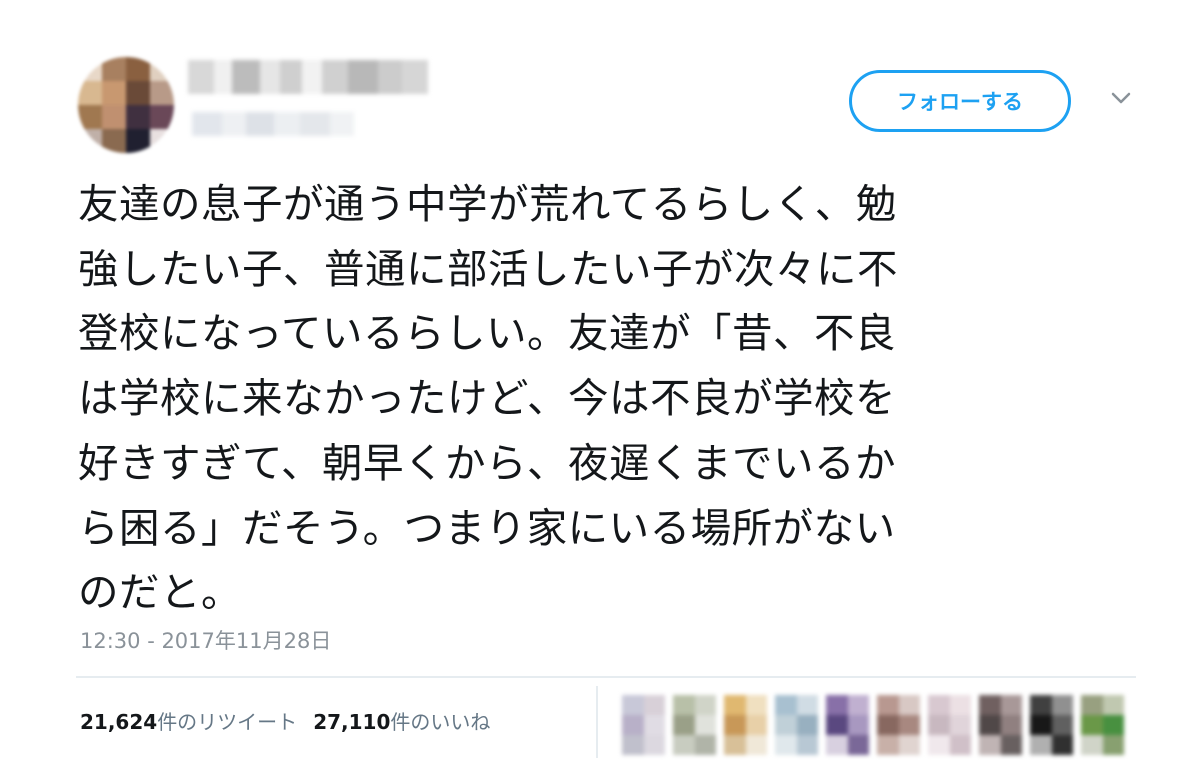 The height and width of the screenshot is (775, 1200). I want to click on tweet-text-line: のだと。, so click(160, 592).